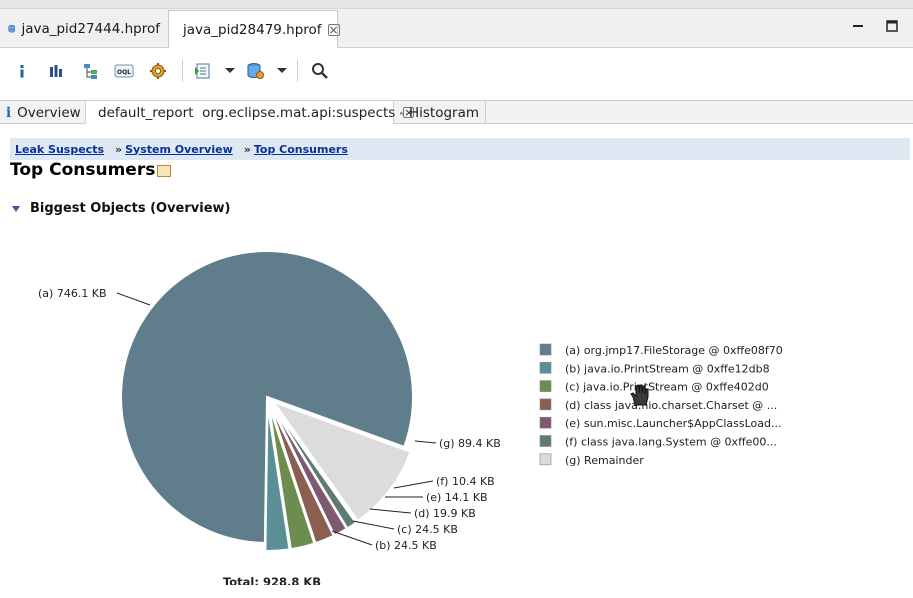 The width and height of the screenshot is (913, 598). What do you see at coordinates (158, 71) in the screenshot?
I see `settings-gear-icon` at bounding box center [158, 71].